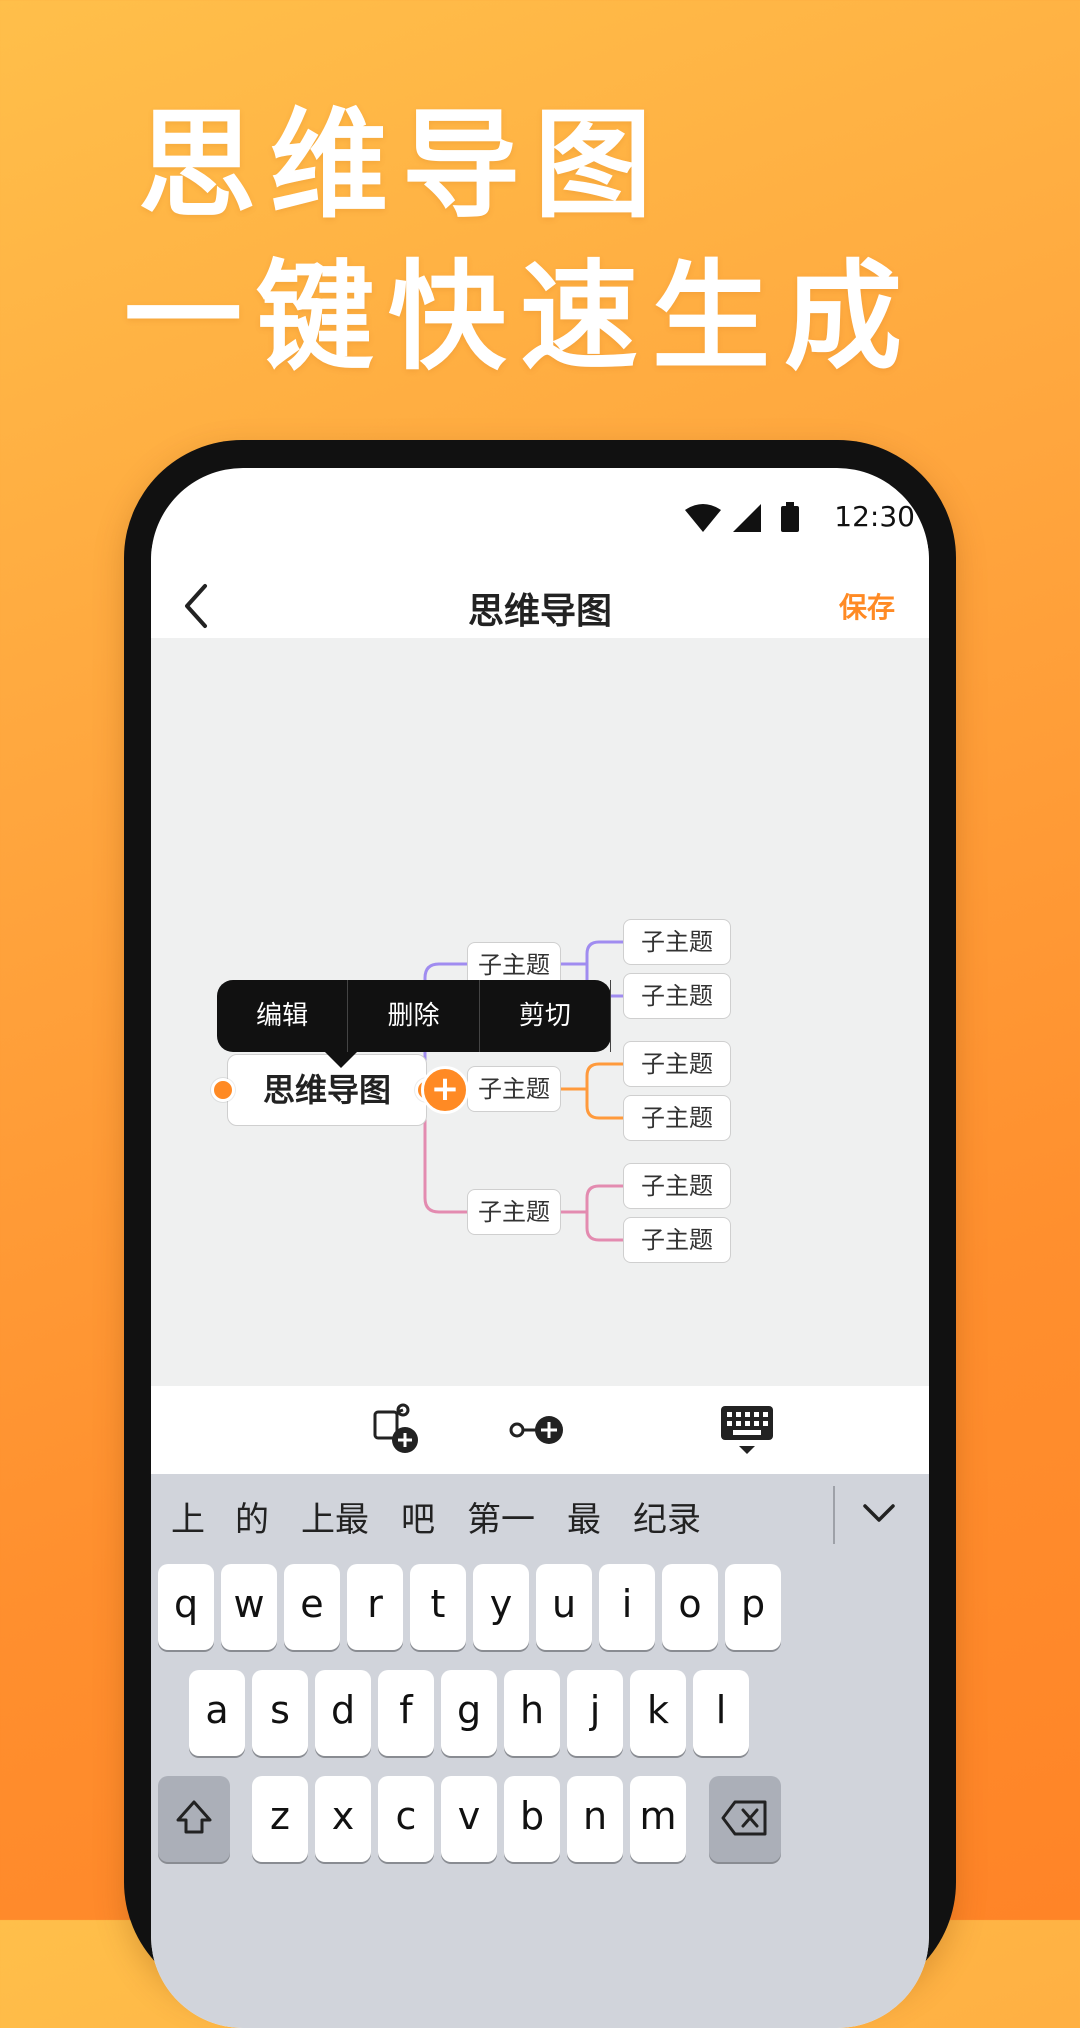 This screenshot has height=2028, width=1080. I want to click on key-h: h, so click(532, 1713).